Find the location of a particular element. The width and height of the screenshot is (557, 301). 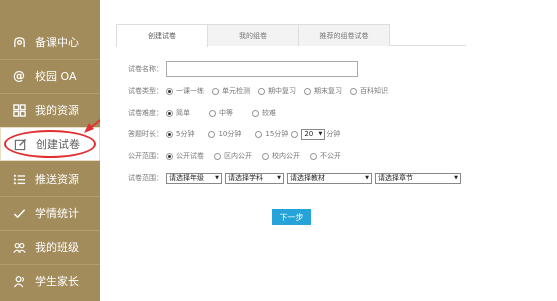

radio-label: 中等 is located at coordinates (226, 113).